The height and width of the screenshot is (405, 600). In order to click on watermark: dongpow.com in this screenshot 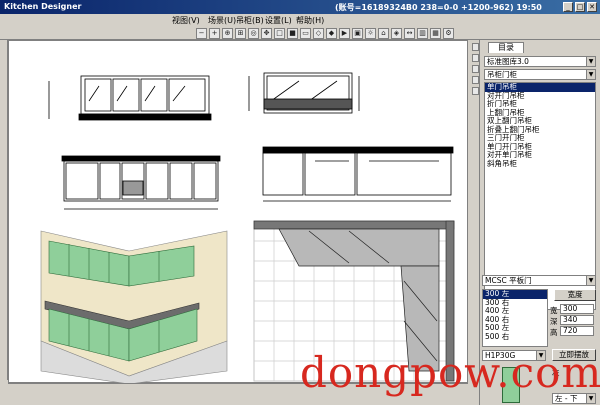, I will do `click(450, 372)`.